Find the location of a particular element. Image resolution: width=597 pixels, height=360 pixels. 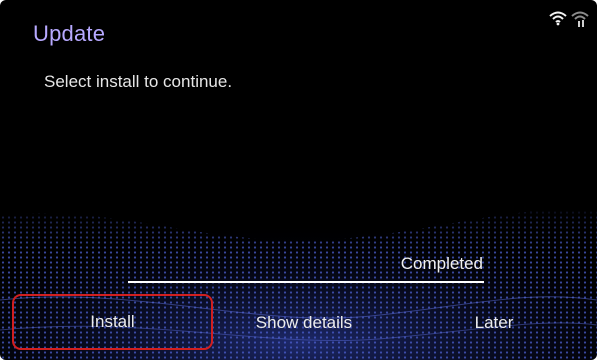

later-button: Later is located at coordinates (494, 323).